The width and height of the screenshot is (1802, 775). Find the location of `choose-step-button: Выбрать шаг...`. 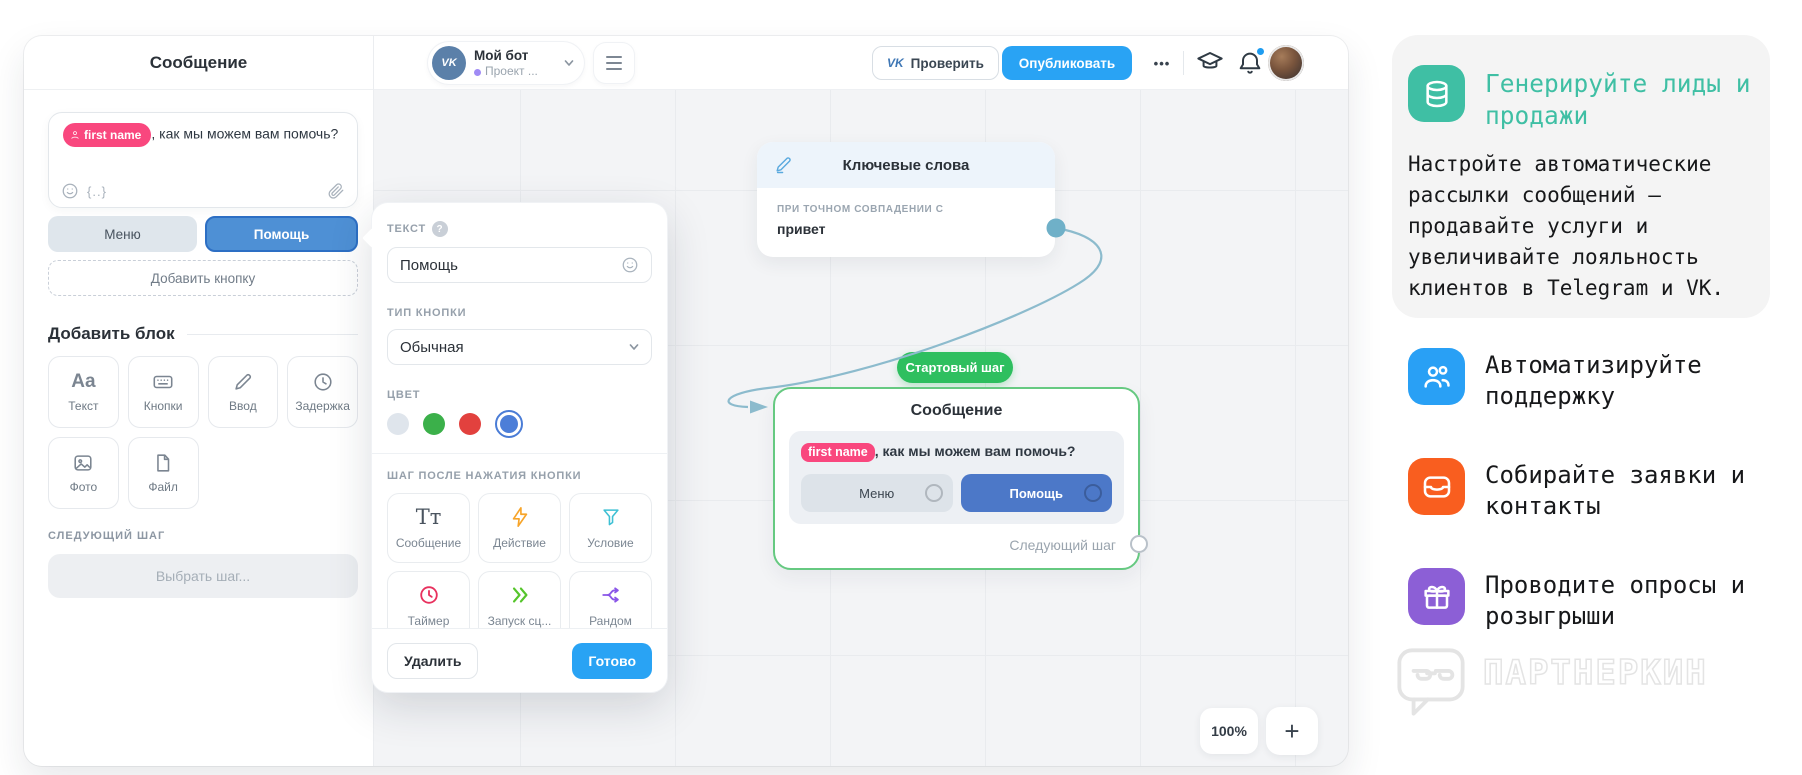

choose-step-button: Выбрать шаг... is located at coordinates (203, 576).